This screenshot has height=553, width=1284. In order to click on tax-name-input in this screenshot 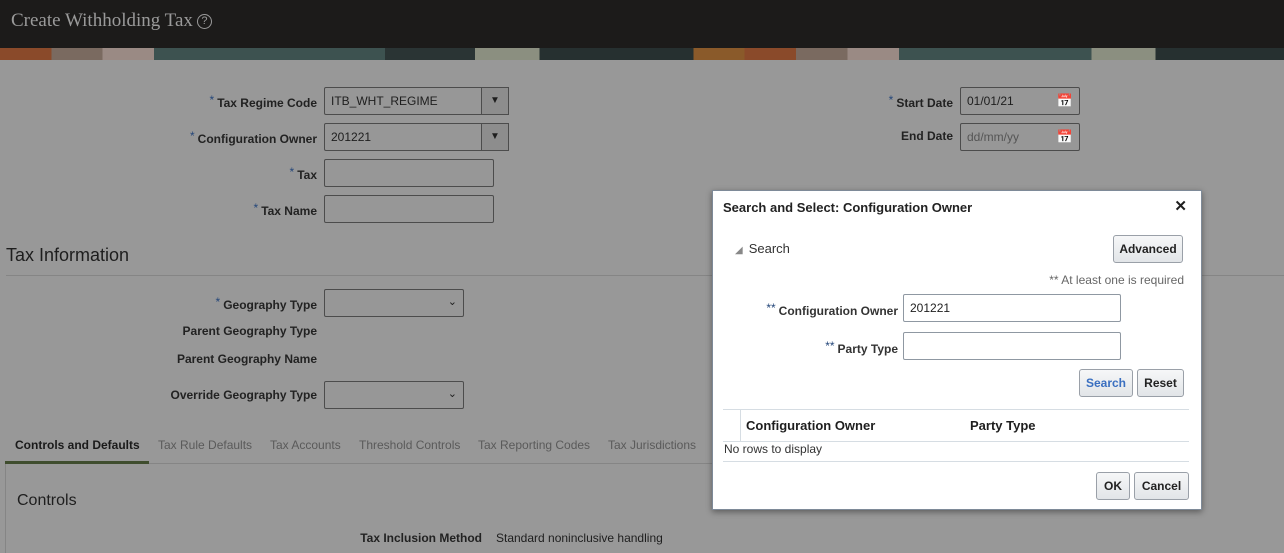, I will do `click(409, 209)`.